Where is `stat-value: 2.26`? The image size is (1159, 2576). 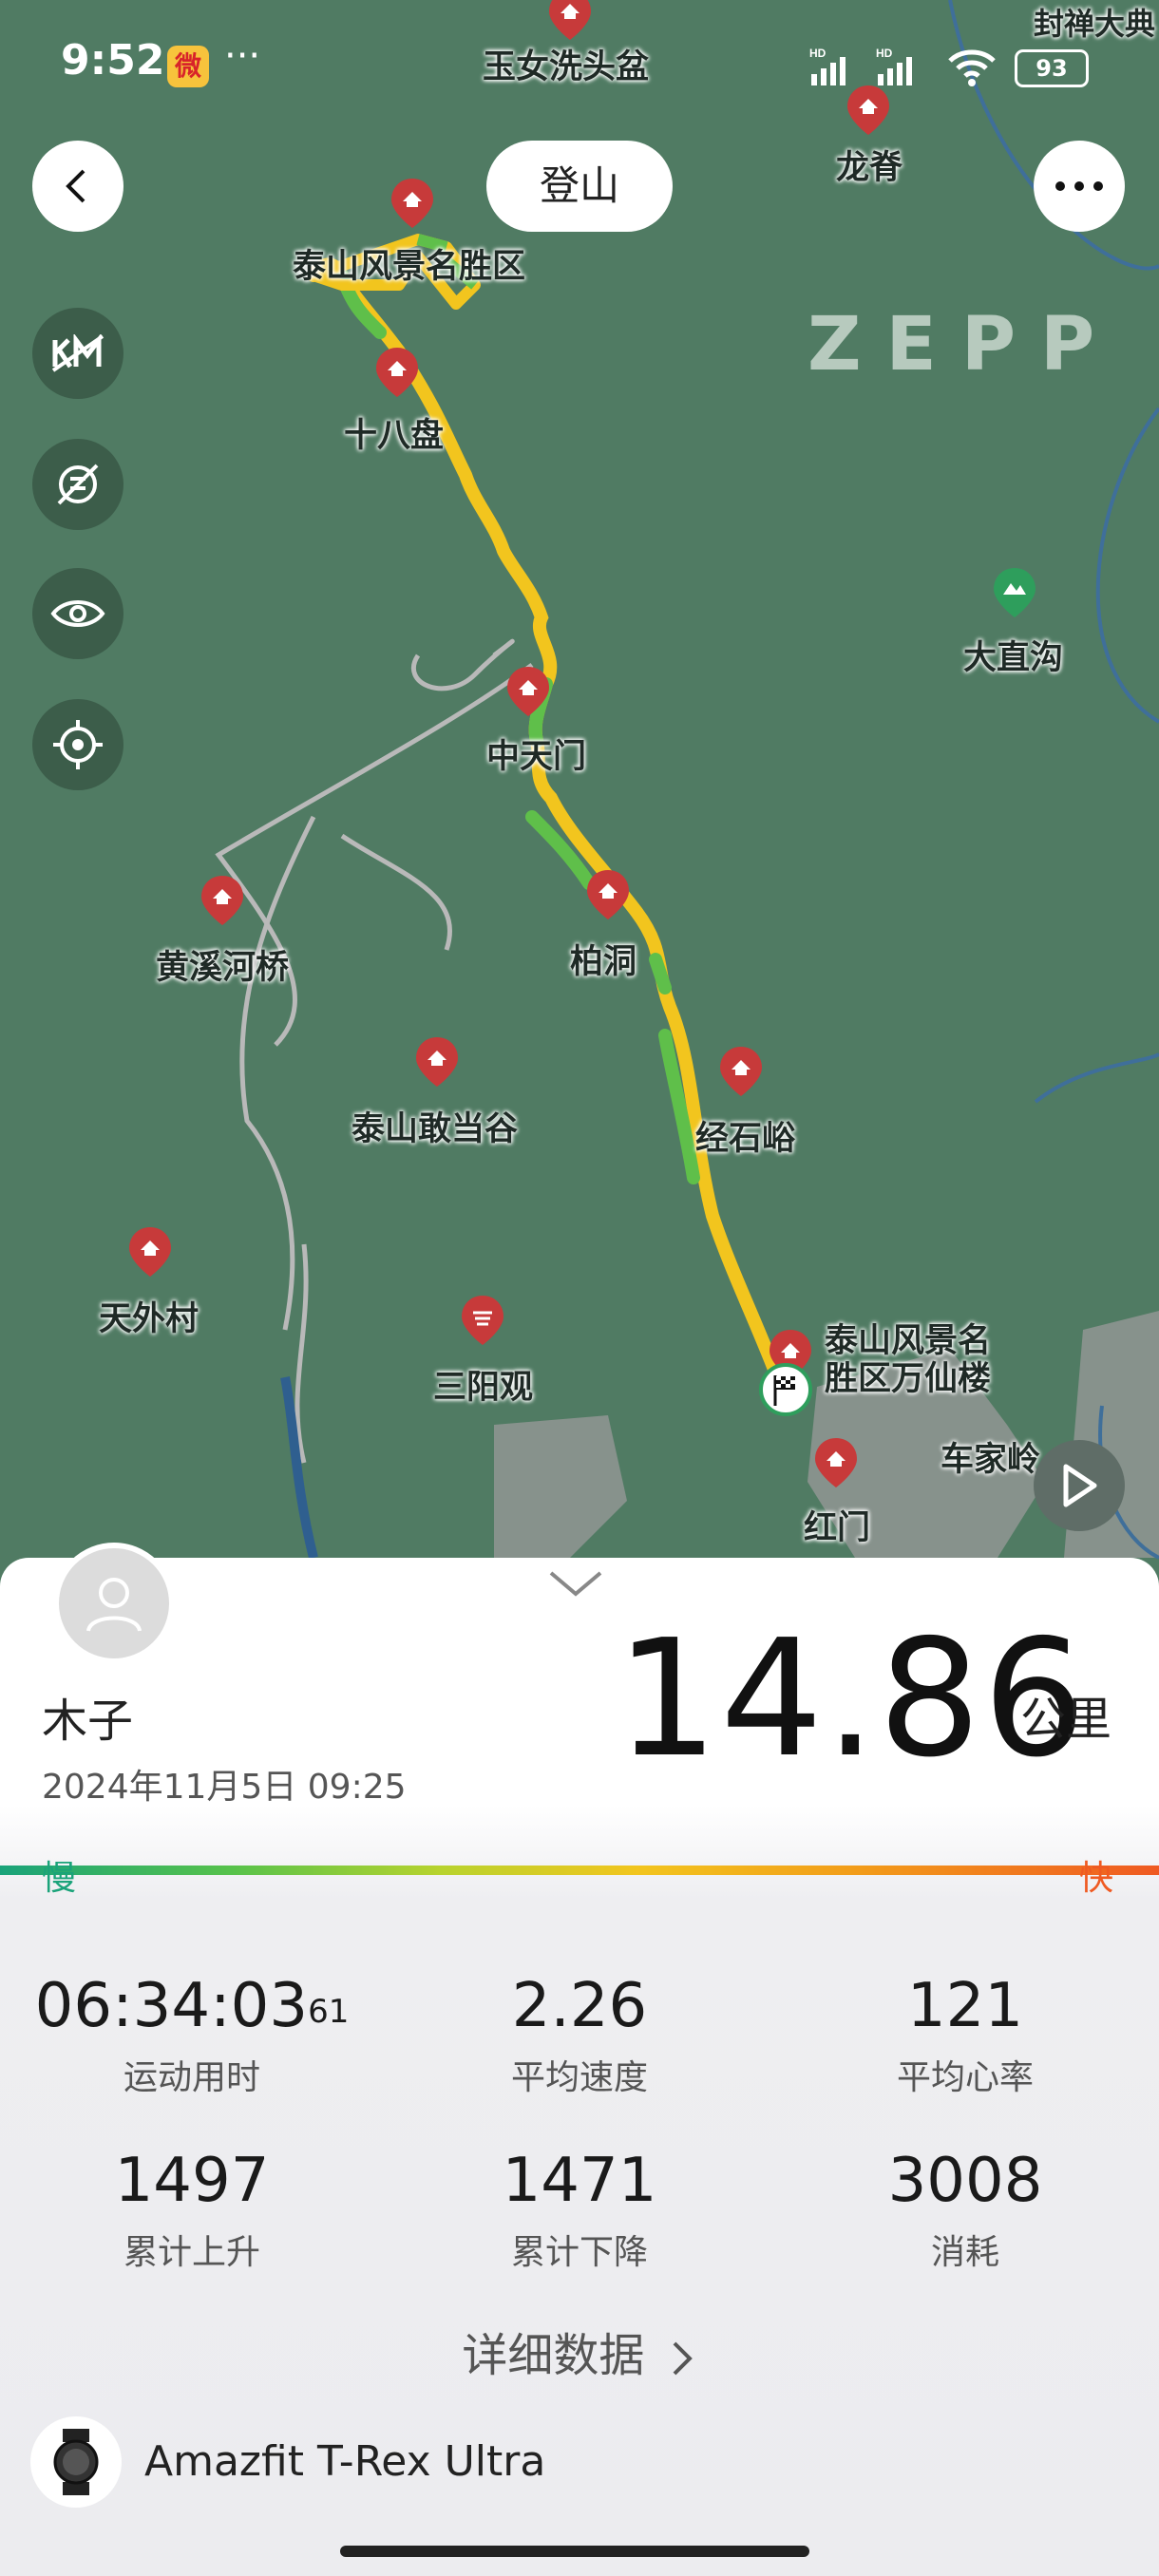
stat-value: 2.26 is located at coordinates (579, 2006).